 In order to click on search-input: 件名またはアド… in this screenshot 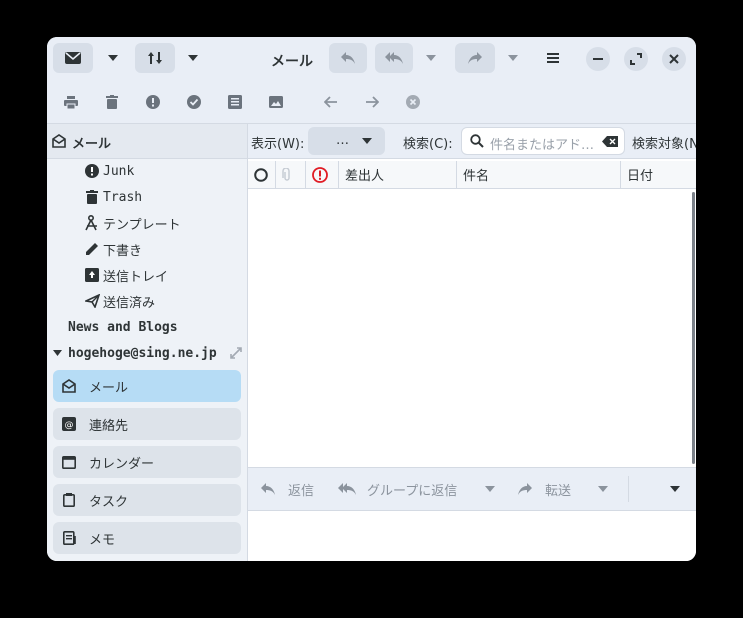, I will do `click(543, 141)`.